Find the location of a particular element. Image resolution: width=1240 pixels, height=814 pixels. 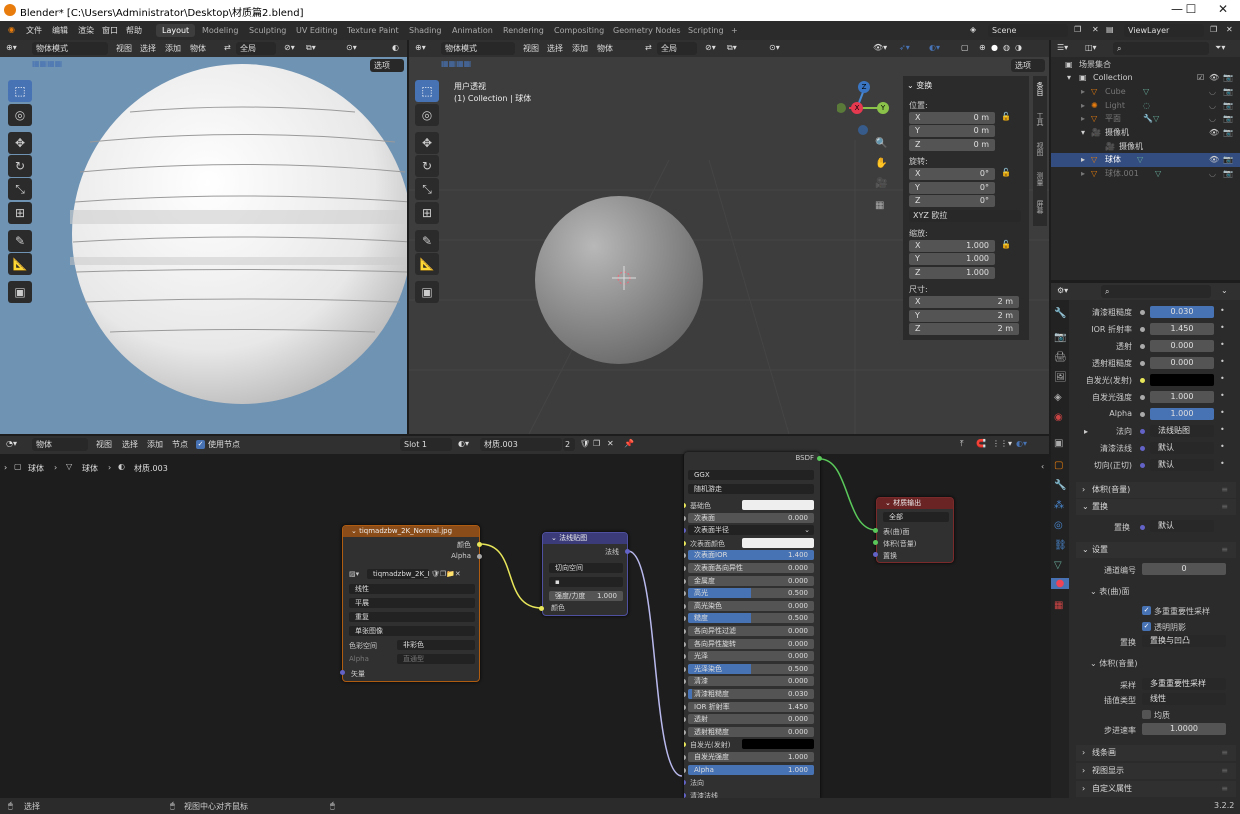

gizmo-z: Z is located at coordinates (864, 87).